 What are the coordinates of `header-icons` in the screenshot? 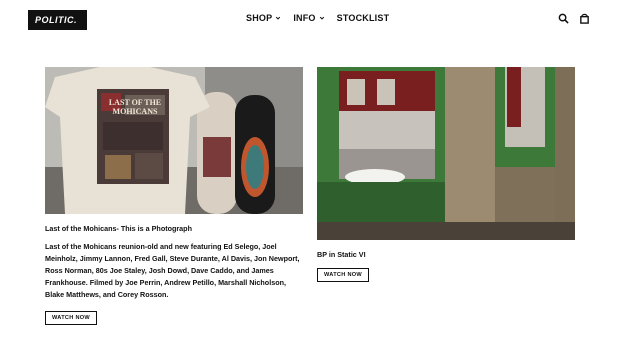 It's located at (574, 18).